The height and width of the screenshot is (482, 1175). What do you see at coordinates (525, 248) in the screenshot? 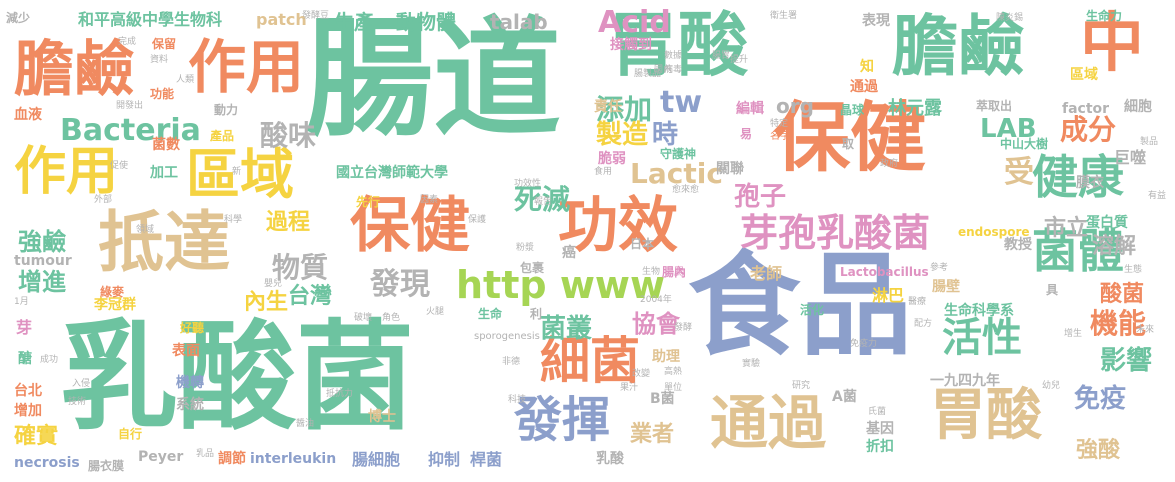
I see `word: 粉漿` at bounding box center [525, 248].